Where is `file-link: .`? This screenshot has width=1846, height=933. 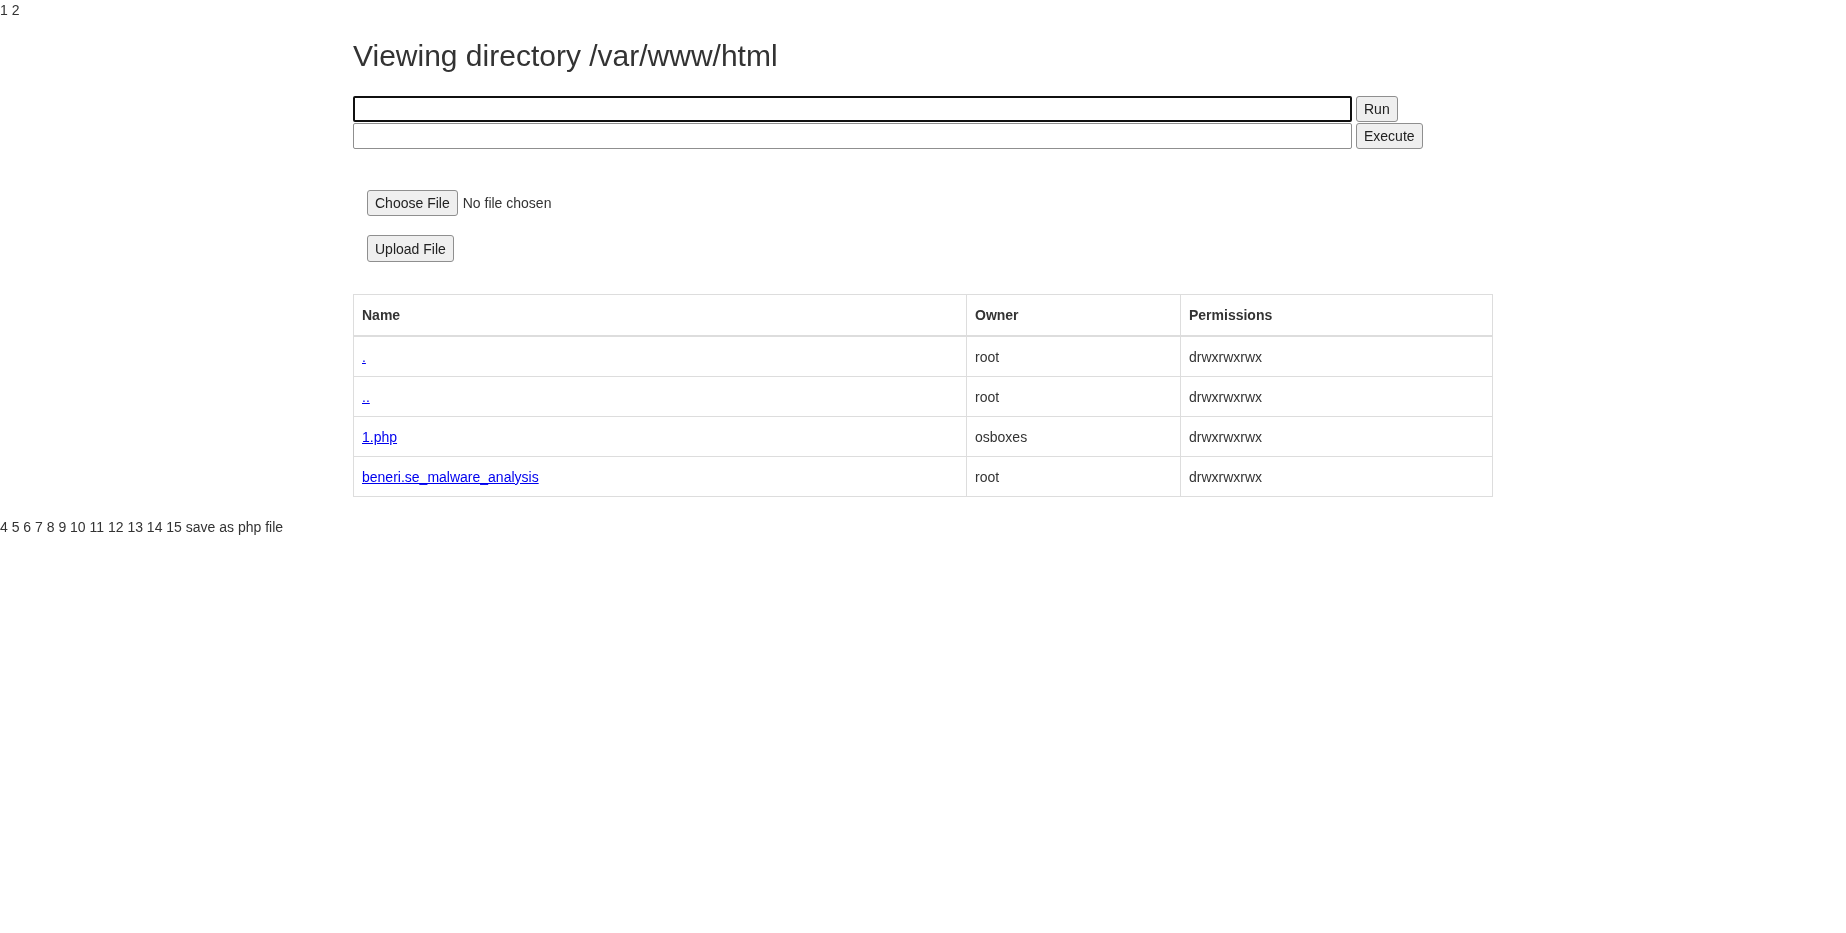
file-link: . is located at coordinates (364, 356).